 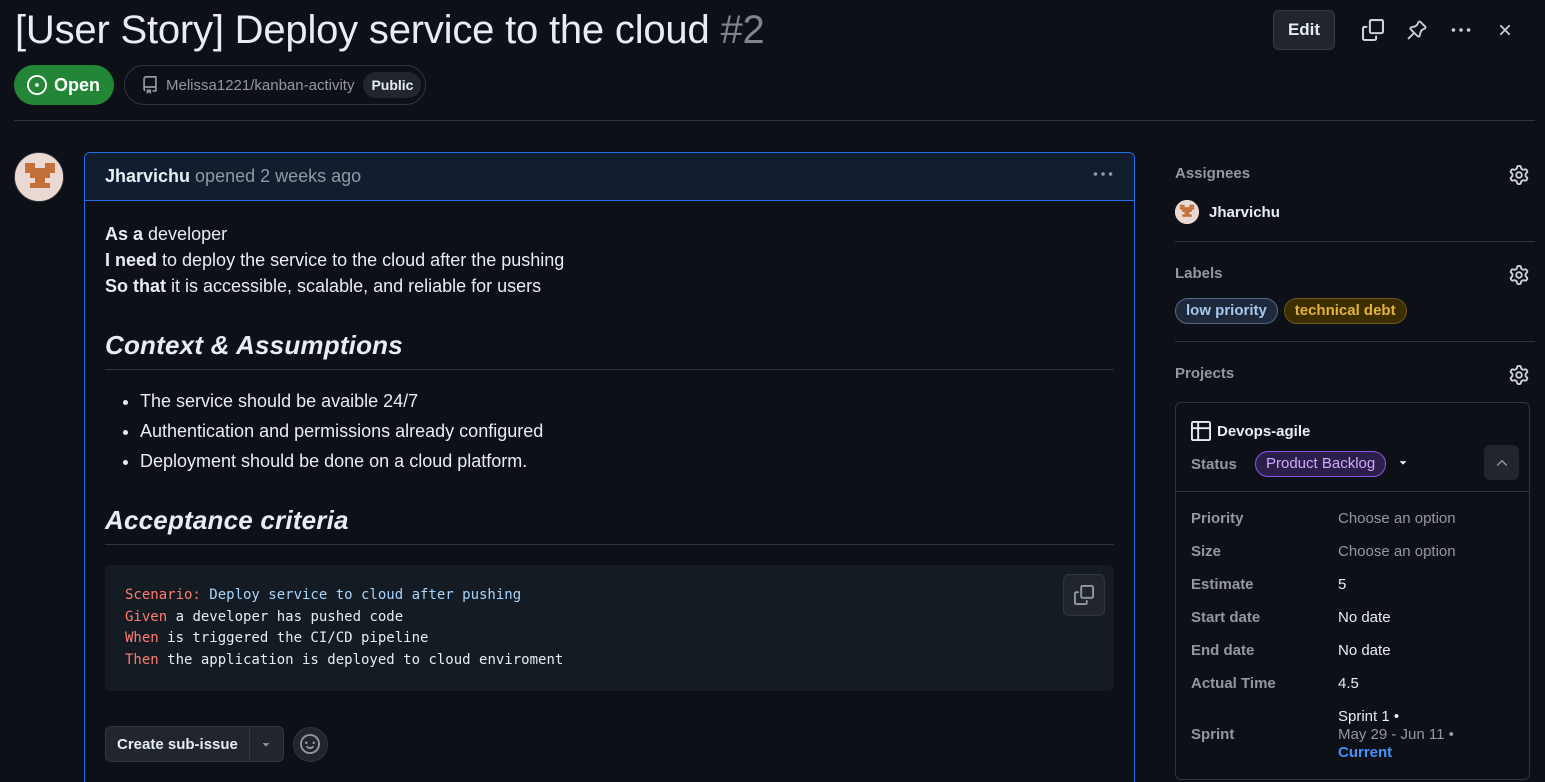 What do you see at coordinates (1345, 311) in the screenshot?
I see `label-technical-debt: technical debt` at bounding box center [1345, 311].